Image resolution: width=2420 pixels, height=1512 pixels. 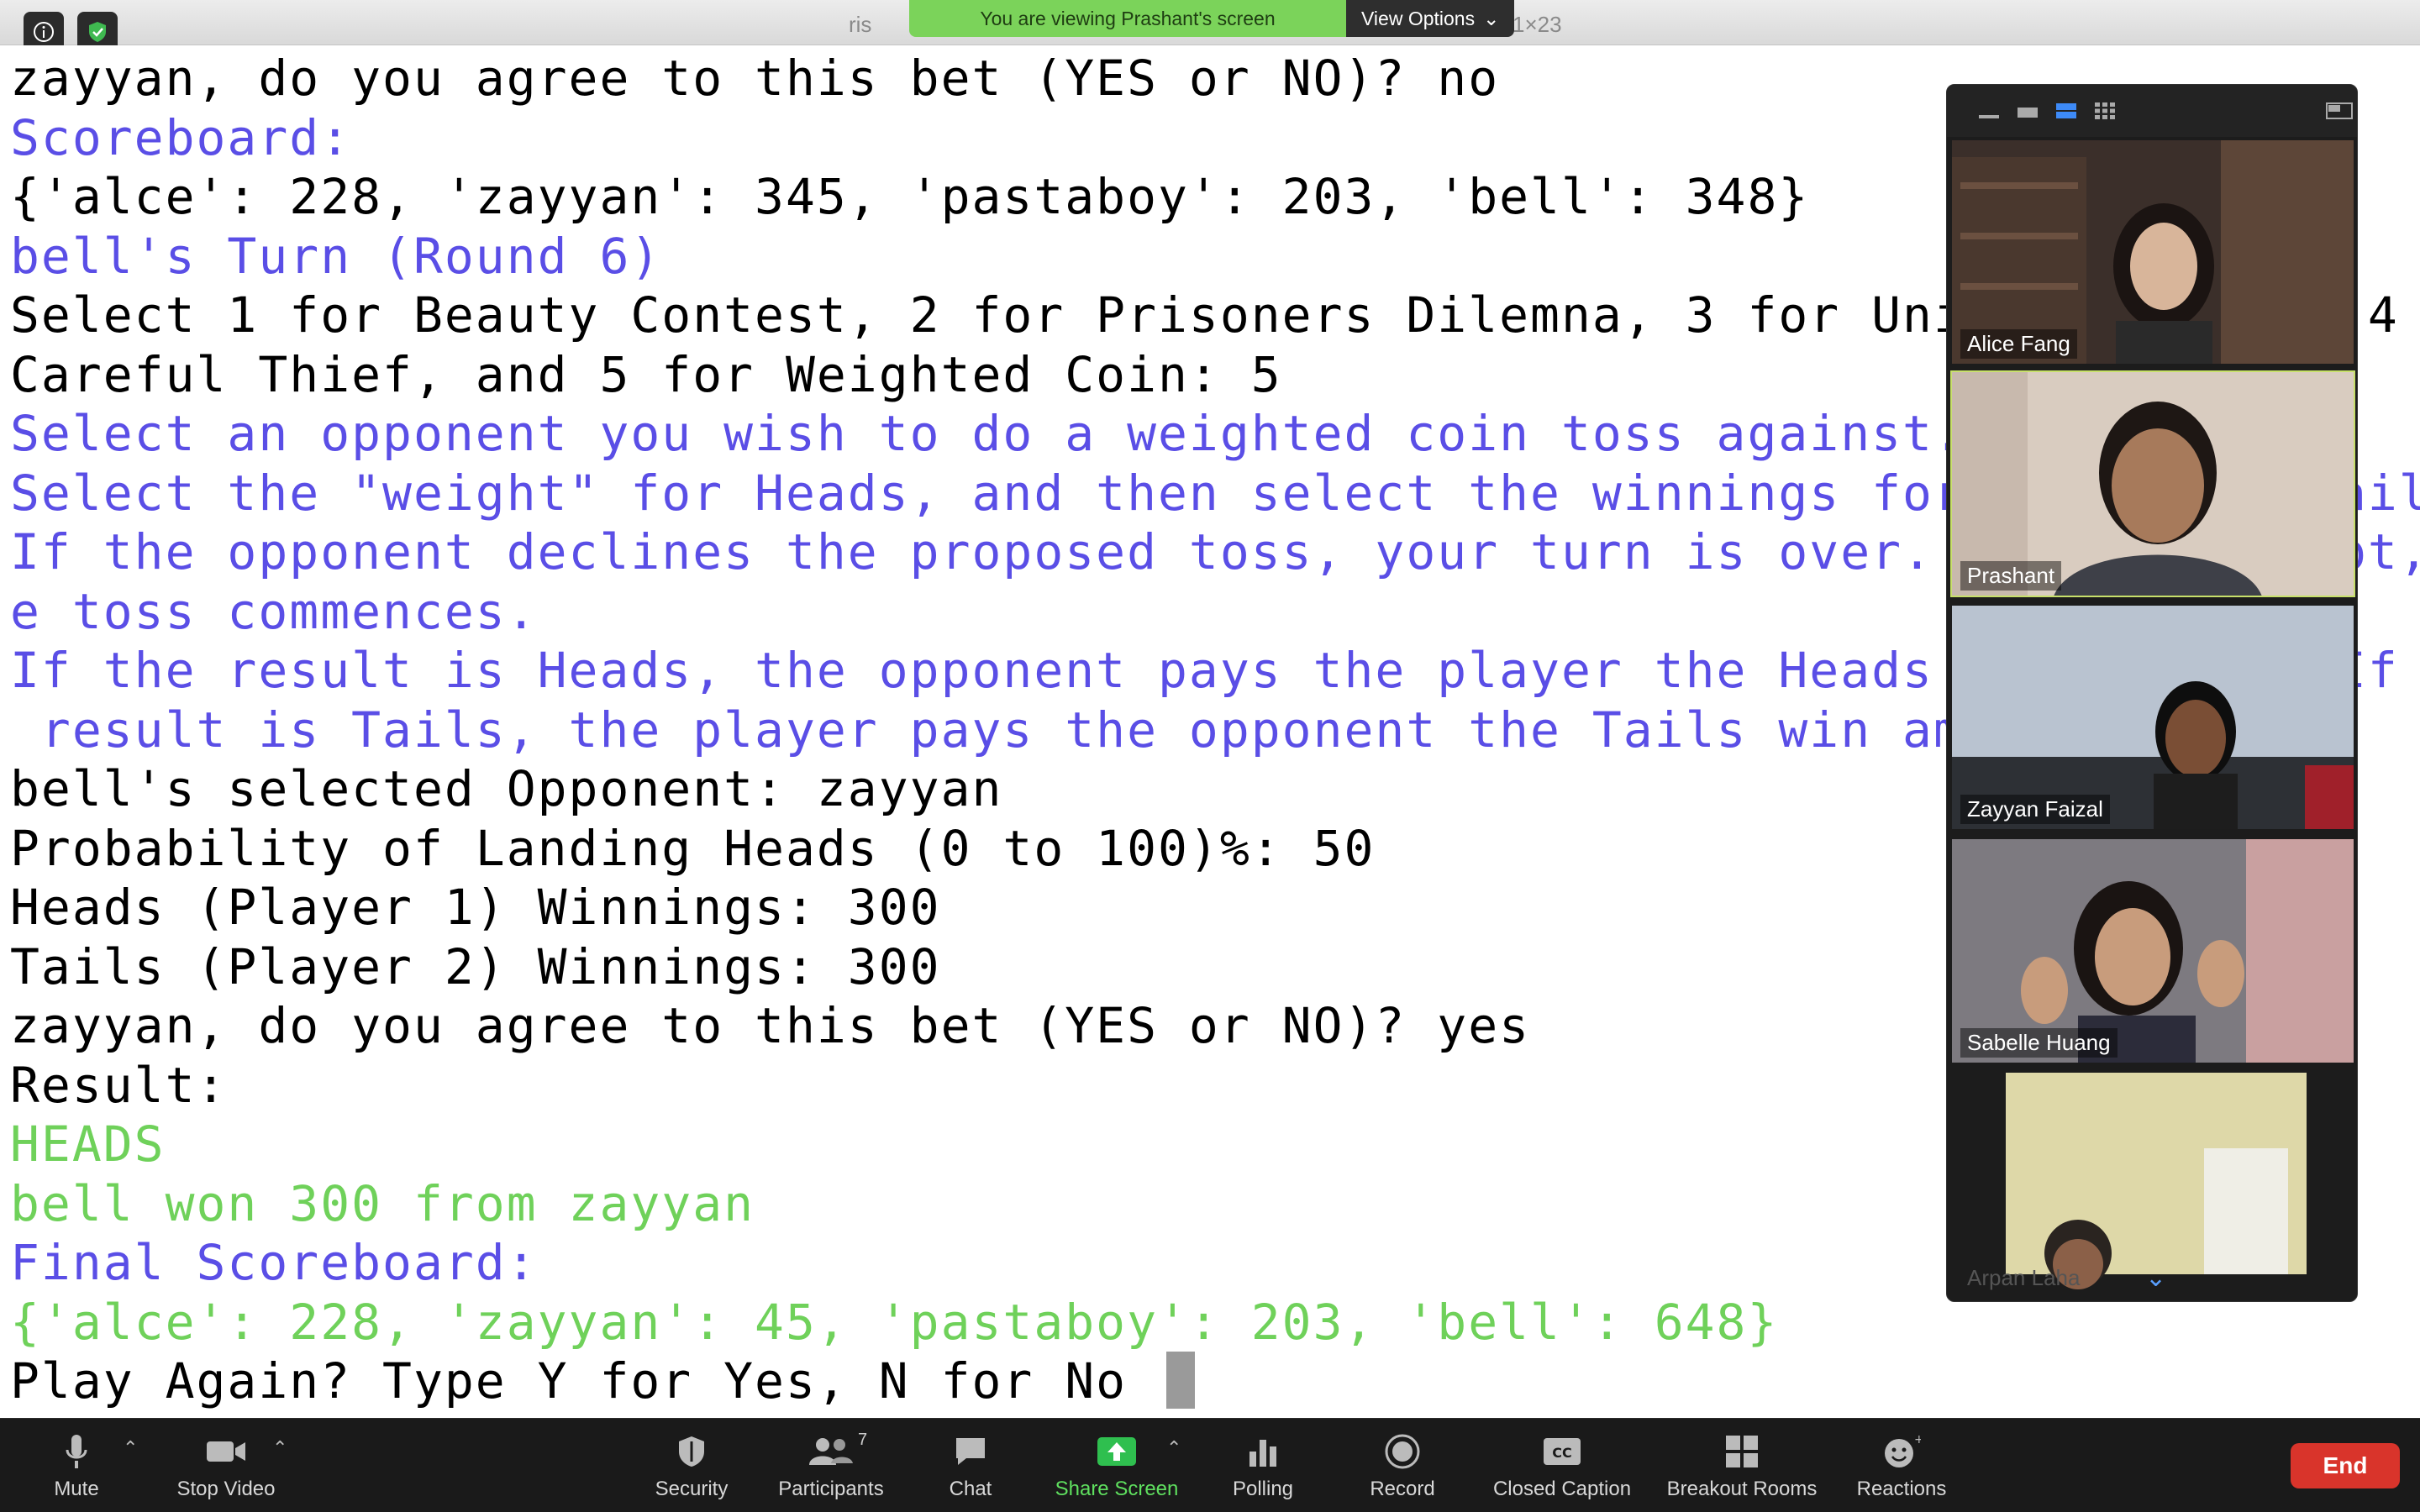 I want to click on viewing-screen-message: You are viewing Prashant's screen, so click(x=1127, y=18).